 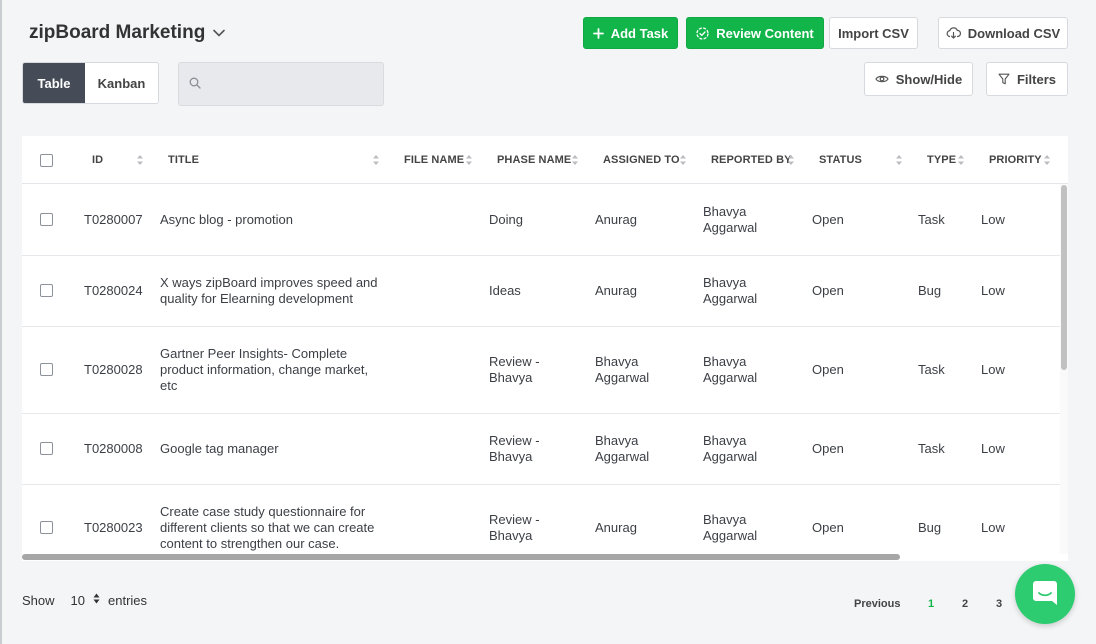 I want to click on column-header-priority: PRIORITY, so click(x=1015, y=160).